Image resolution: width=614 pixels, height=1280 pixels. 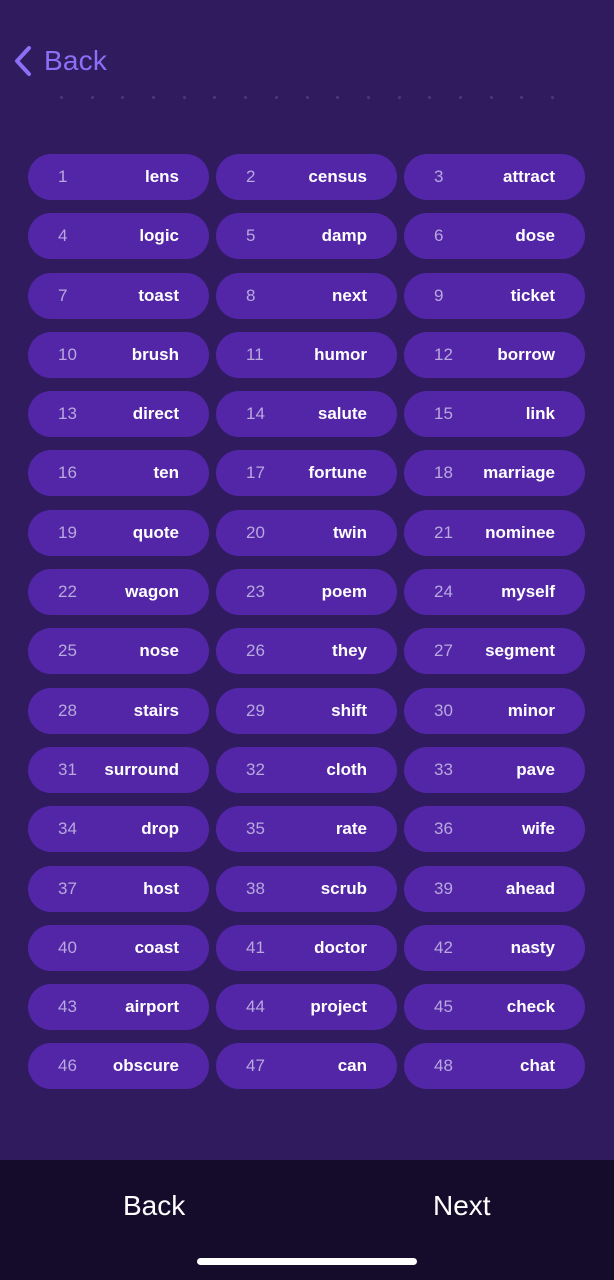 I want to click on seed-word-text: quote, so click(x=155, y=532).